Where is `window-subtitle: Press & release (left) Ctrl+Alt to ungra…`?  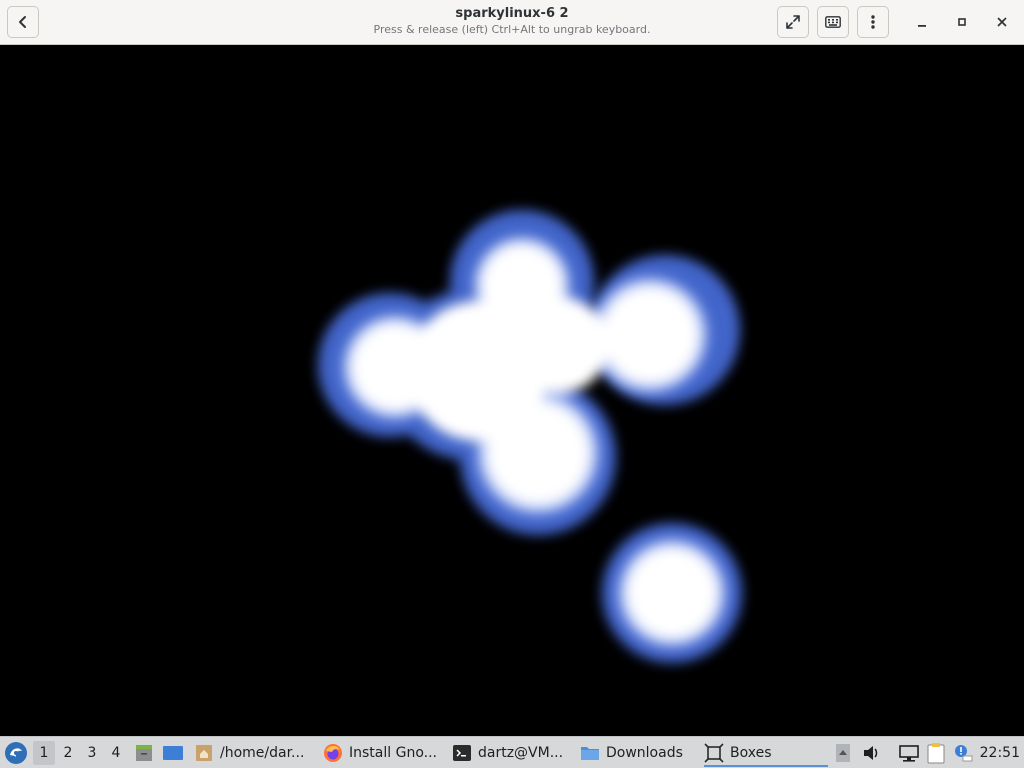
window-subtitle: Press & release (left) Ctrl+Alt to ungra… is located at coordinates (512, 29).